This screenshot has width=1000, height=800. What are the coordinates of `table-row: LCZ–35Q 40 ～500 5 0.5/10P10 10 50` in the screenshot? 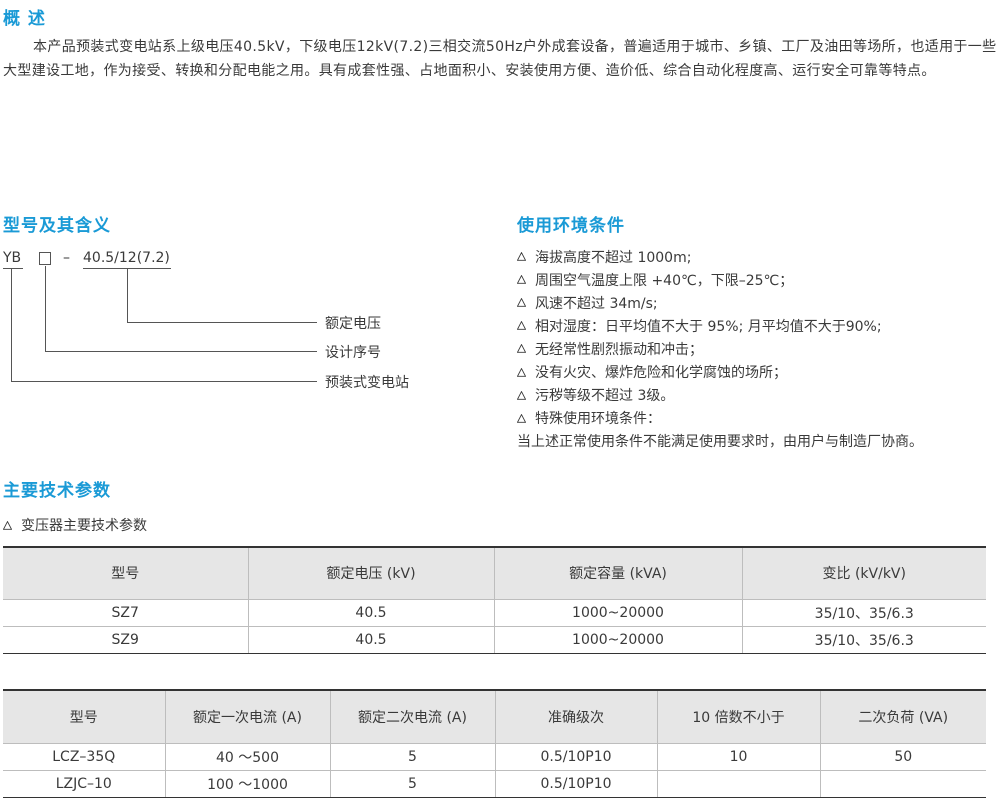 It's located at (494, 756).